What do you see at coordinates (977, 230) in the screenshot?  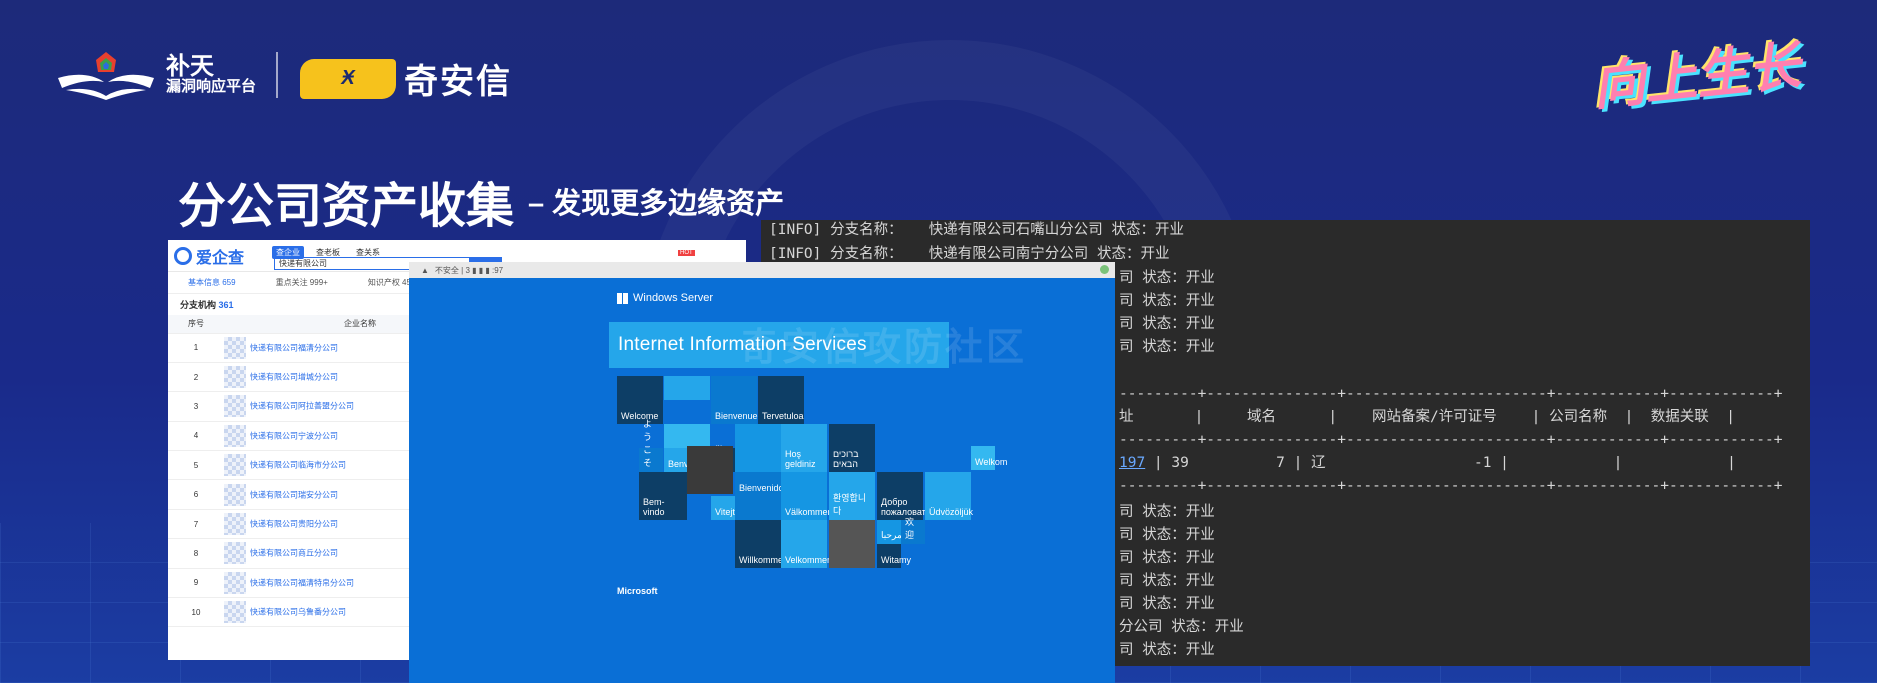 I see `terminal-line-text: [INFO] 分支名称： 快递有限公司石嘴山分公司 状态：开业` at bounding box center [977, 230].